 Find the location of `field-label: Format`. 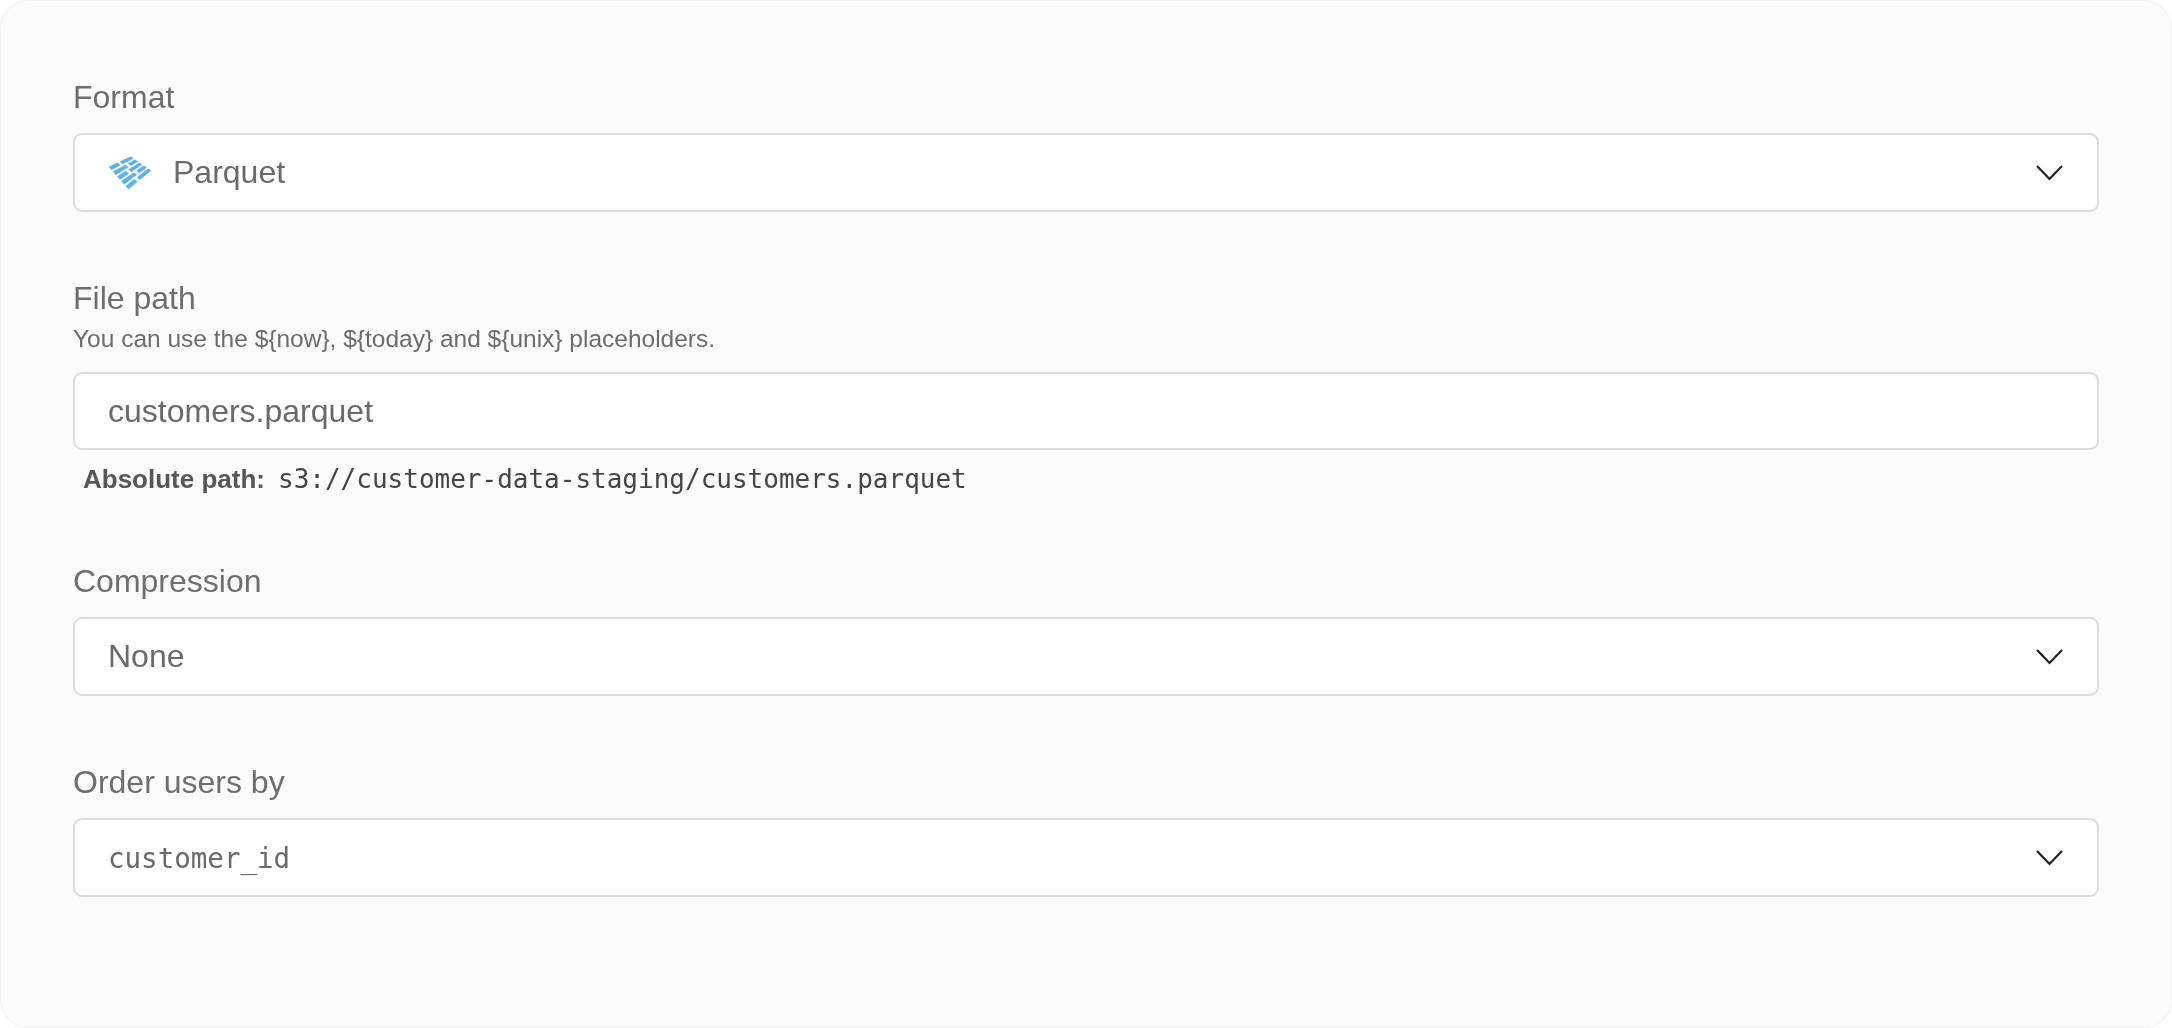

field-label: Format is located at coordinates (124, 97).